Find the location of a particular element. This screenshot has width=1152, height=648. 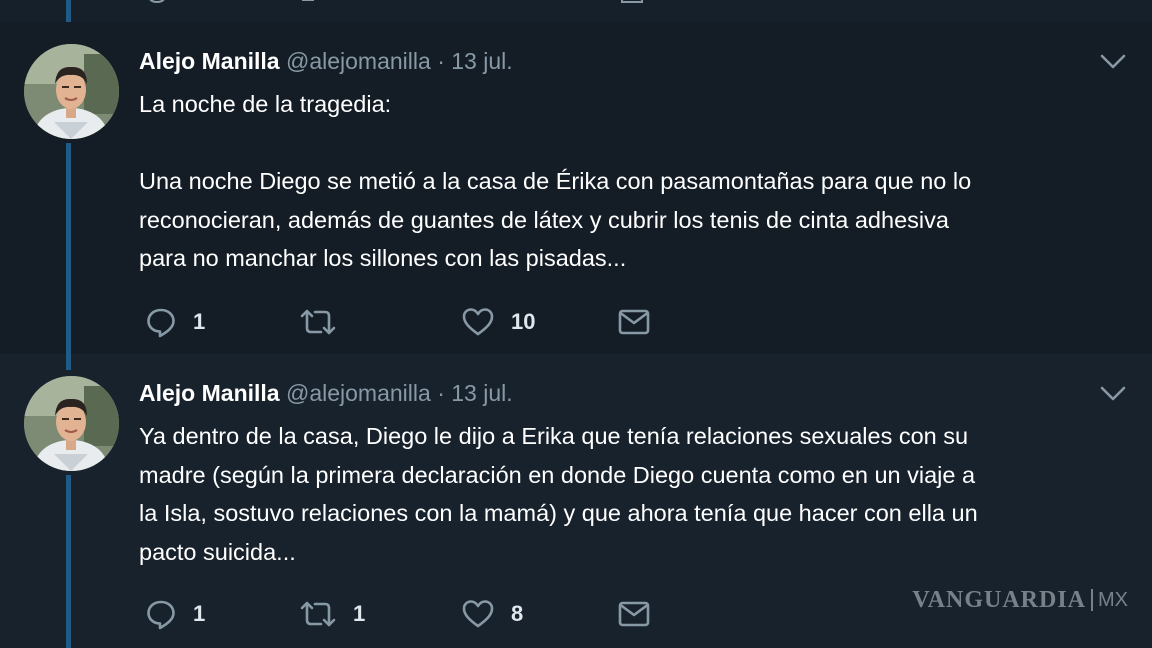

like-button: 8 is located at coordinates (492, 614).